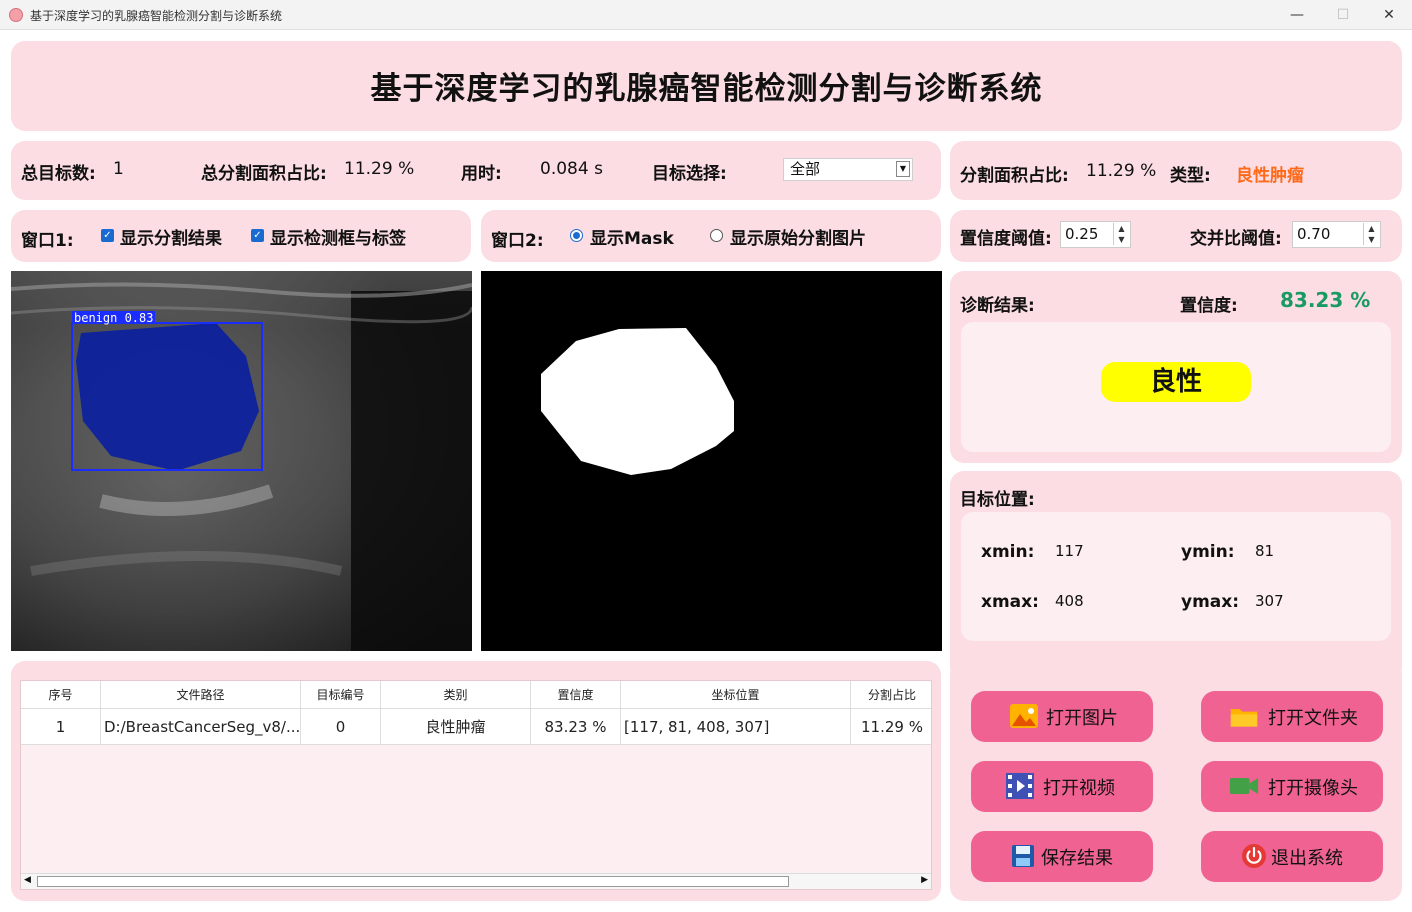  What do you see at coordinates (1244, 786) in the screenshot?
I see `camera-icon` at bounding box center [1244, 786].